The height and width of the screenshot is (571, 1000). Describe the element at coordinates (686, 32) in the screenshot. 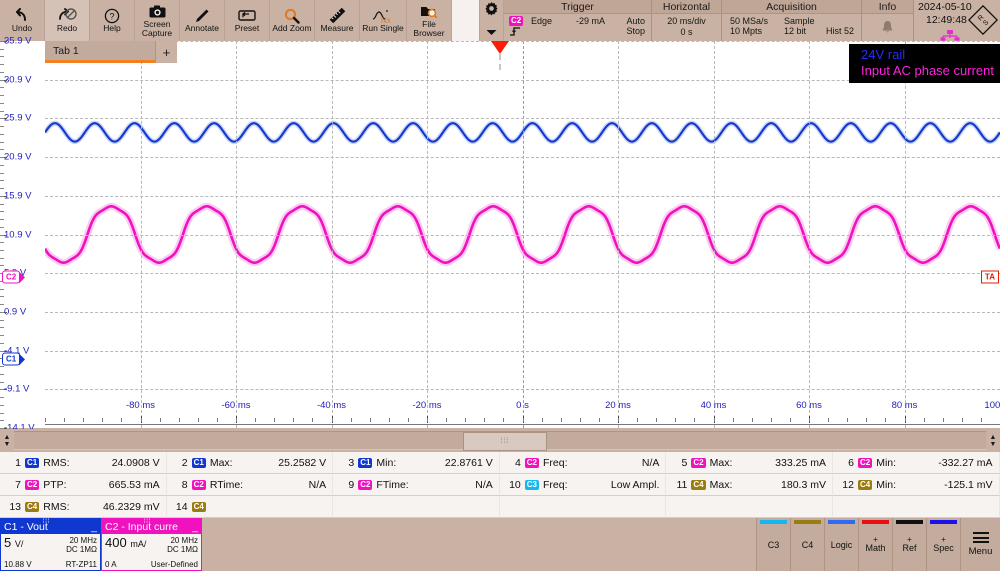

I see `horizontal-position: 0 s` at that location.